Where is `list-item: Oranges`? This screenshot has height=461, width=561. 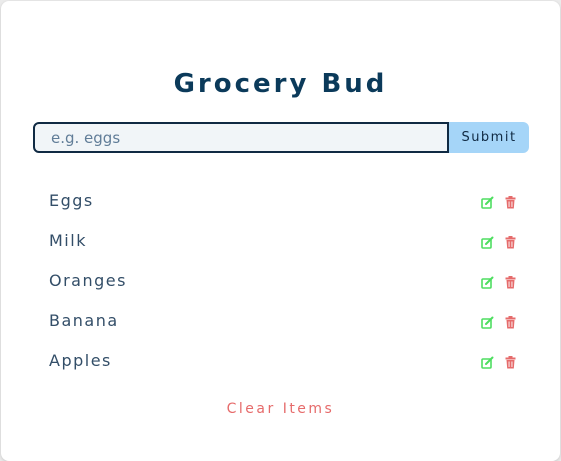 list-item: Oranges is located at coordinates (283, 281).